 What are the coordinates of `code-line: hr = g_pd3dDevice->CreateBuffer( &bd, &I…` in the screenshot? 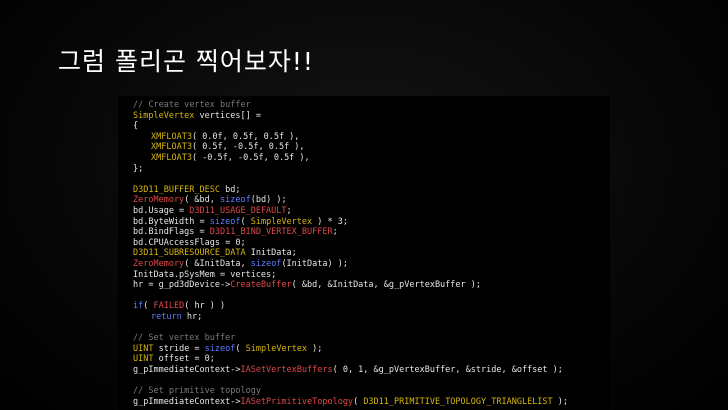 It's located at (350, 285).